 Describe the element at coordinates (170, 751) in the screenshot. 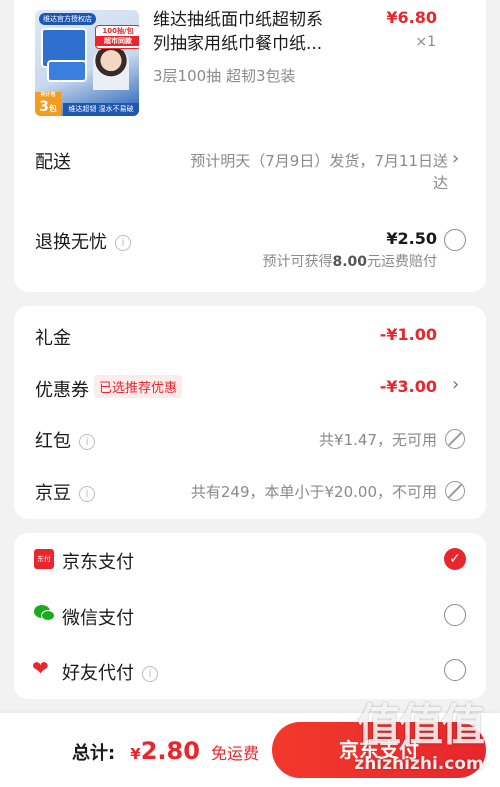

I see `total-amount: 2.80` at that location.